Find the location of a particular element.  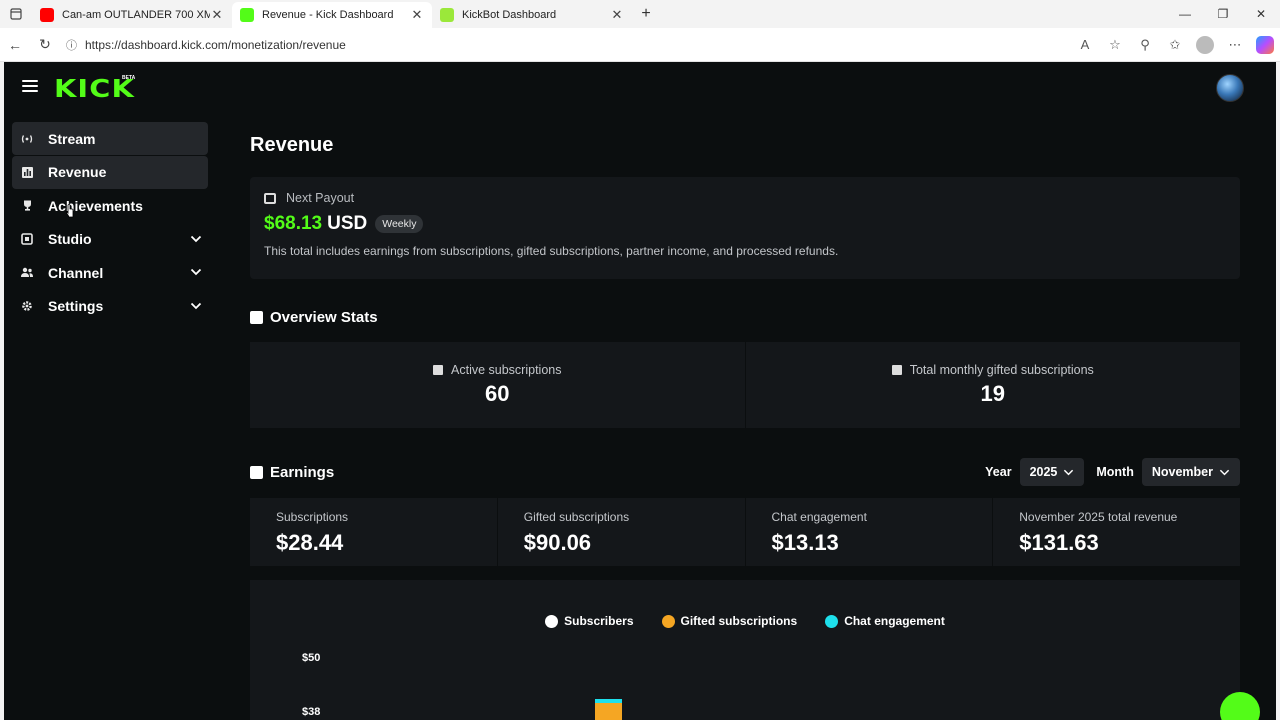

sidebar-item-stream: Stream is located at coordinates (110, 138).